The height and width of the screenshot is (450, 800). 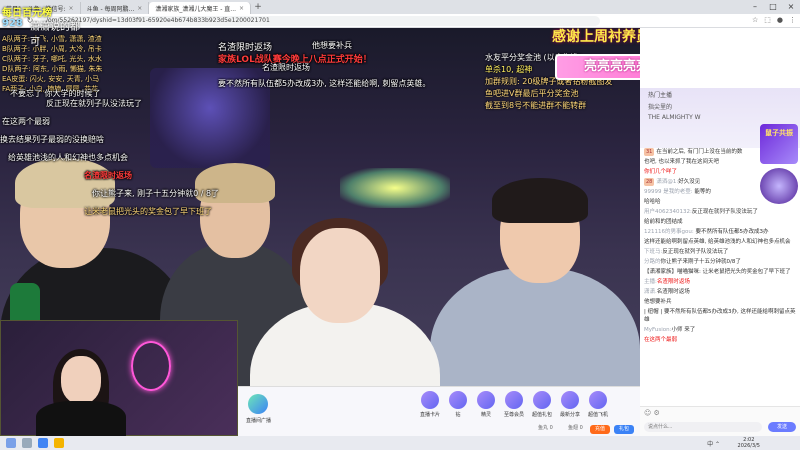 I want to click on banner-row: 热门主播, so click(x=660, y=95).